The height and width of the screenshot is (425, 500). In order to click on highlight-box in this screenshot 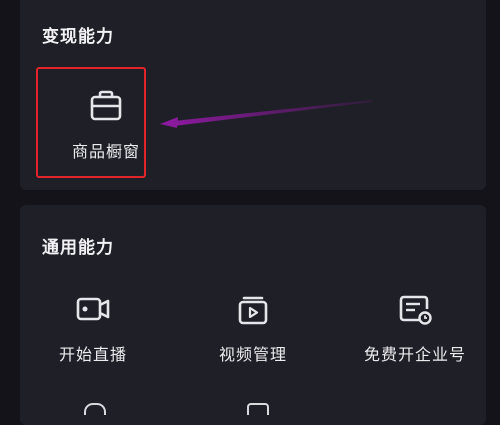, I will do `click(91, 122)`.